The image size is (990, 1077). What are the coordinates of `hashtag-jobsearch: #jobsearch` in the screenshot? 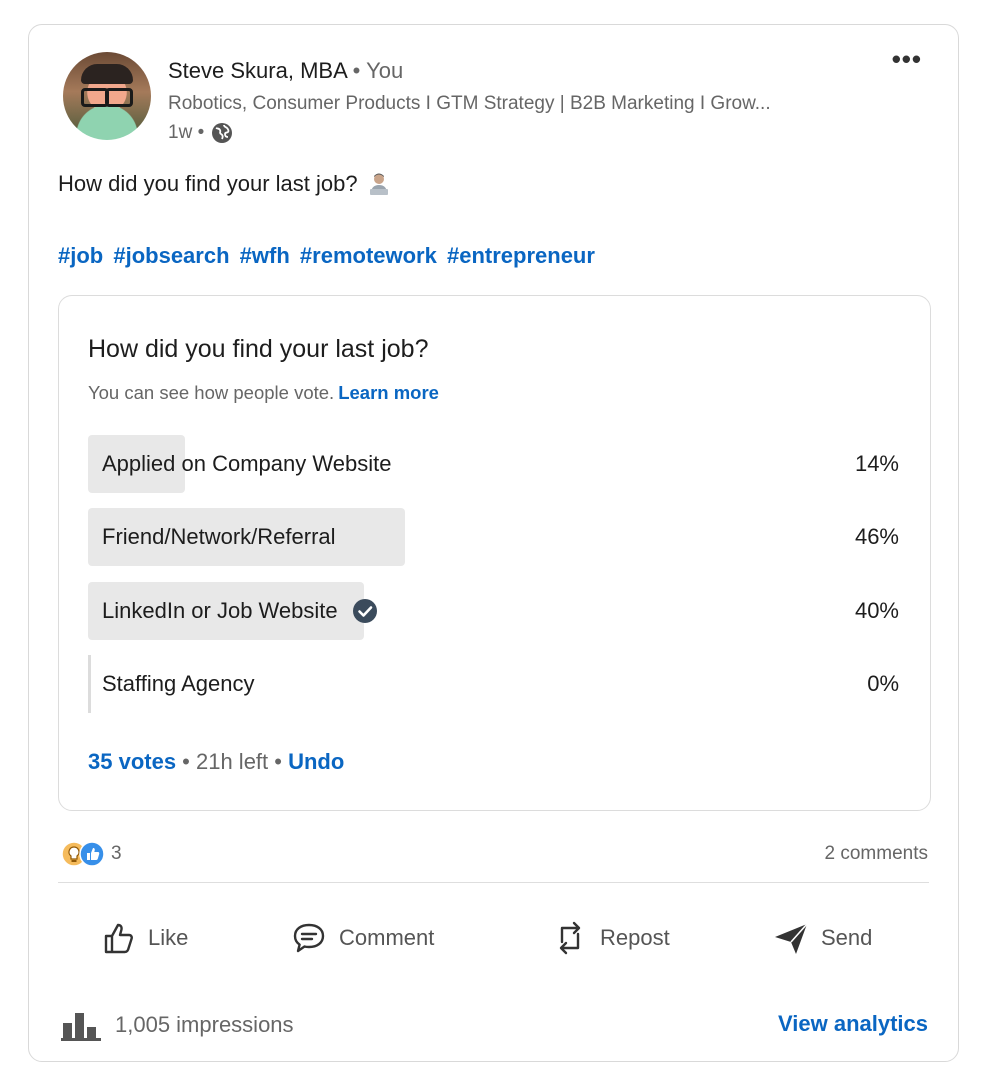 It's located at (171, 255).